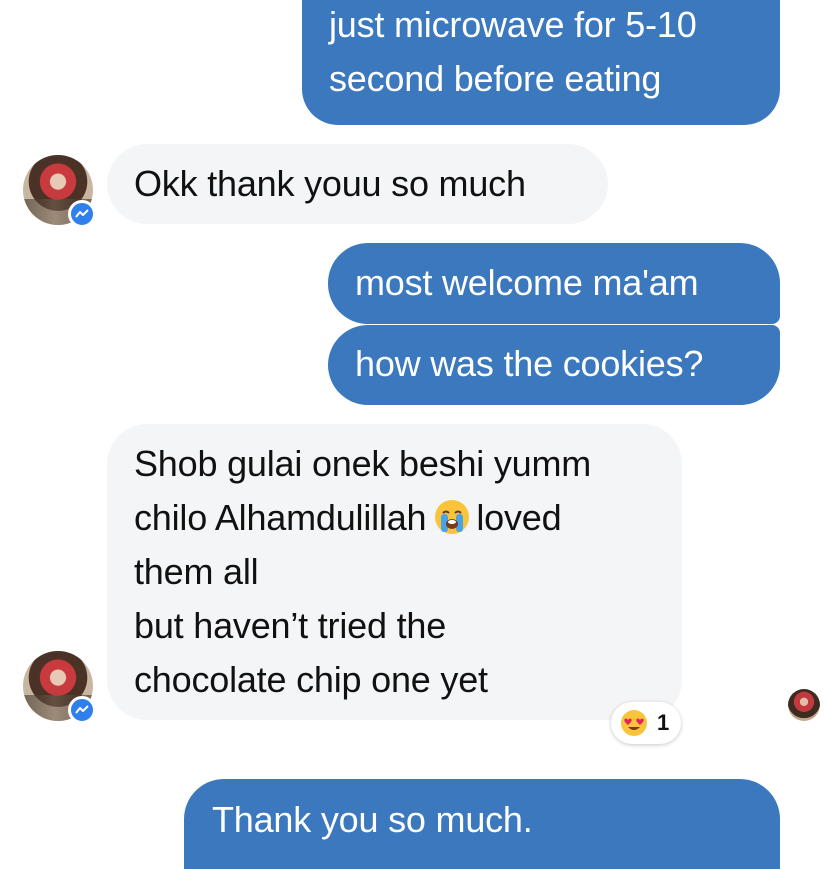  What do you see at coordinates (527, 282) in the screenshot?
I see `message-text-line: most welcome ma'am` at bounding box center [527, 282].